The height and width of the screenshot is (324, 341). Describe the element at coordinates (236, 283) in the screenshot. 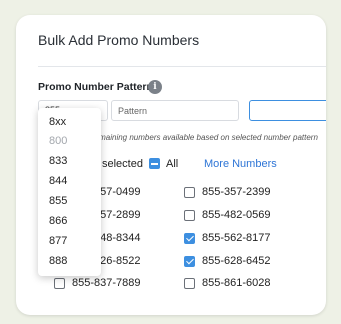

I see `phone-number: 855-861-6028` at that location.